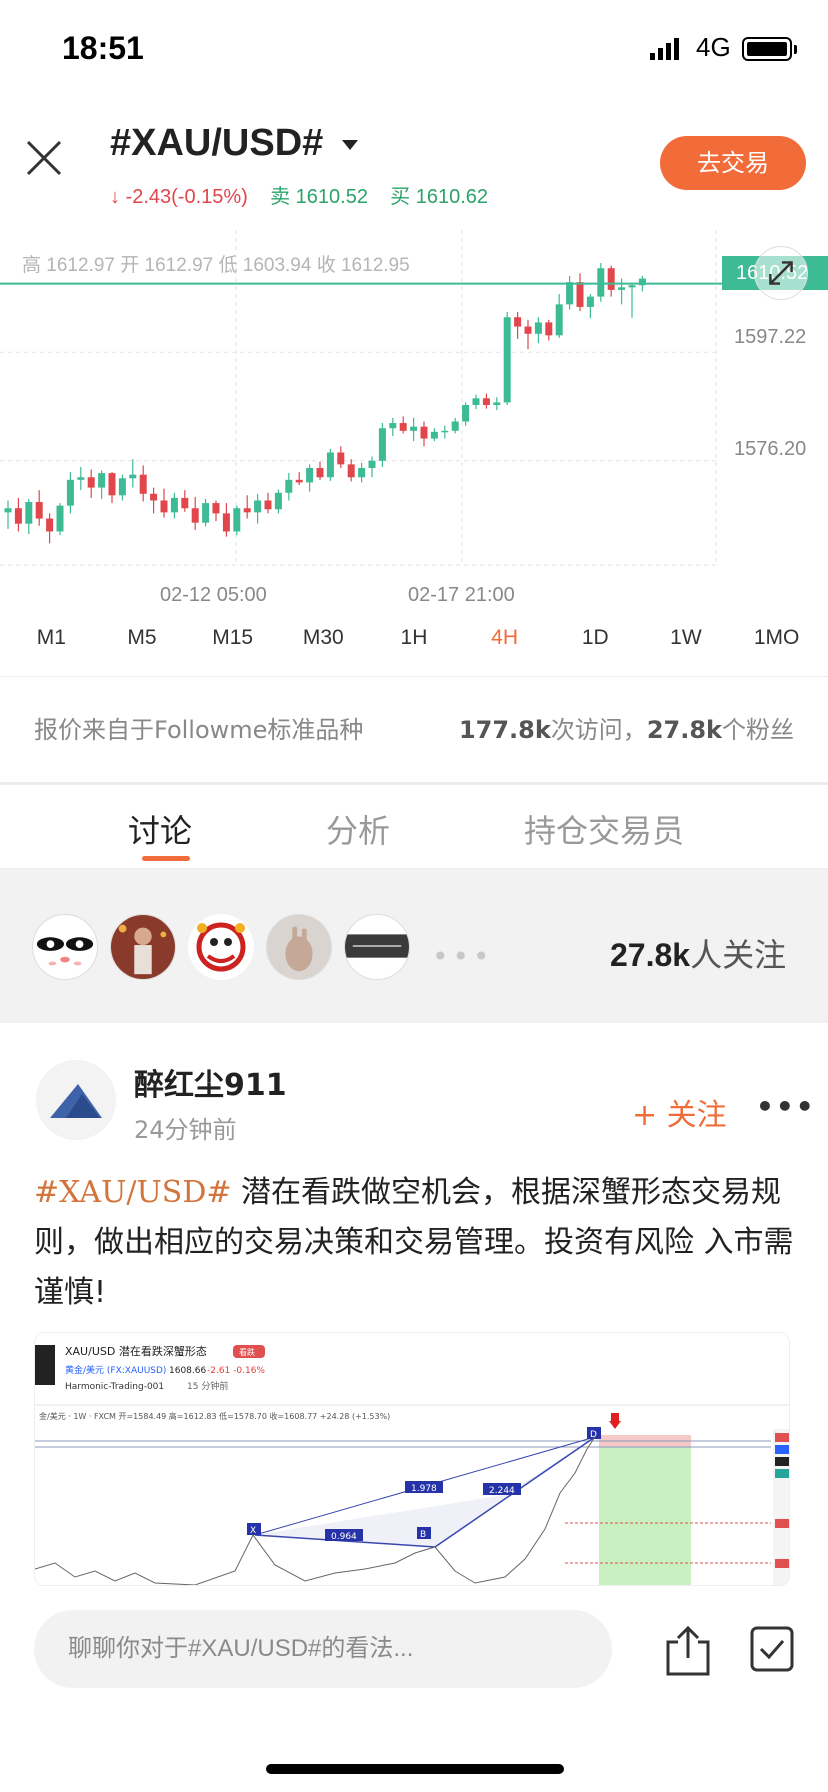  What do you see at coordinates (452, 197) in the screenshot?
I see `buy-price: 1610.62` at bounding box center [452, 197].